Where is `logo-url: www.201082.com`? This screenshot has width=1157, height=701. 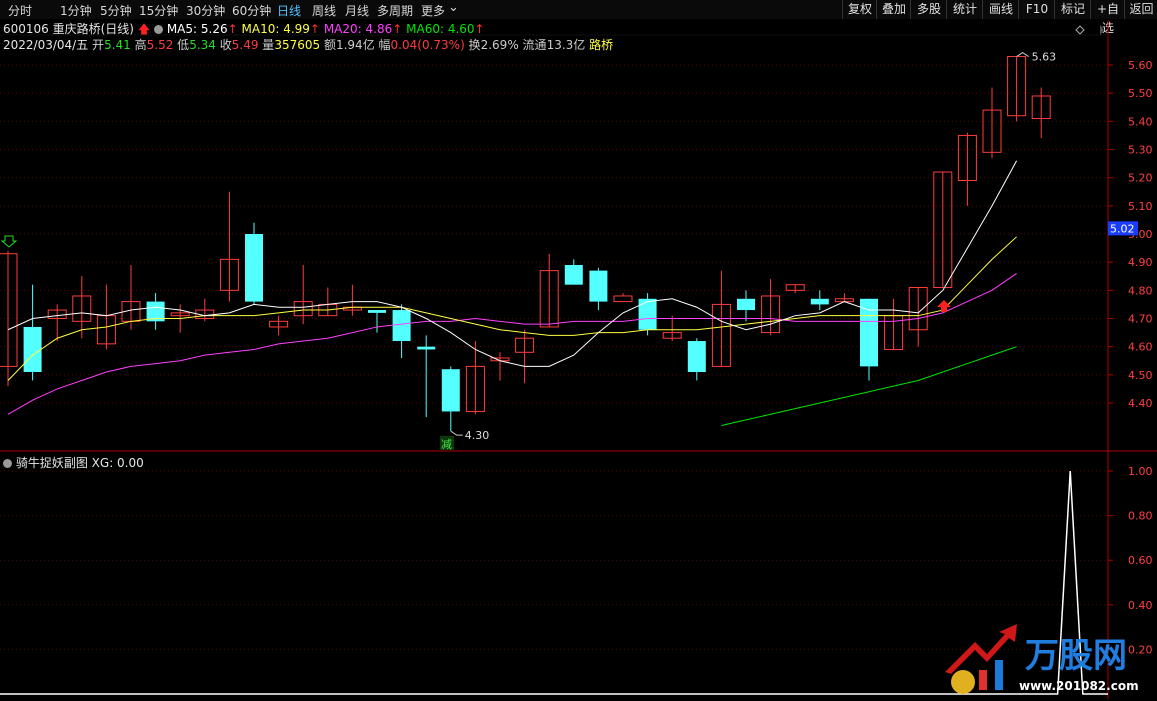 logo-url: www.201082.com is located at coordinates (1079, 686).